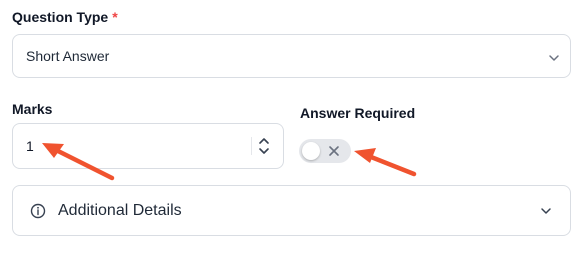 This screenshot has height=253, width=583. What do you see at coordinates (251, 146) in the screenshot?
I see `stepper-divider` at bounding box center [251, 146].